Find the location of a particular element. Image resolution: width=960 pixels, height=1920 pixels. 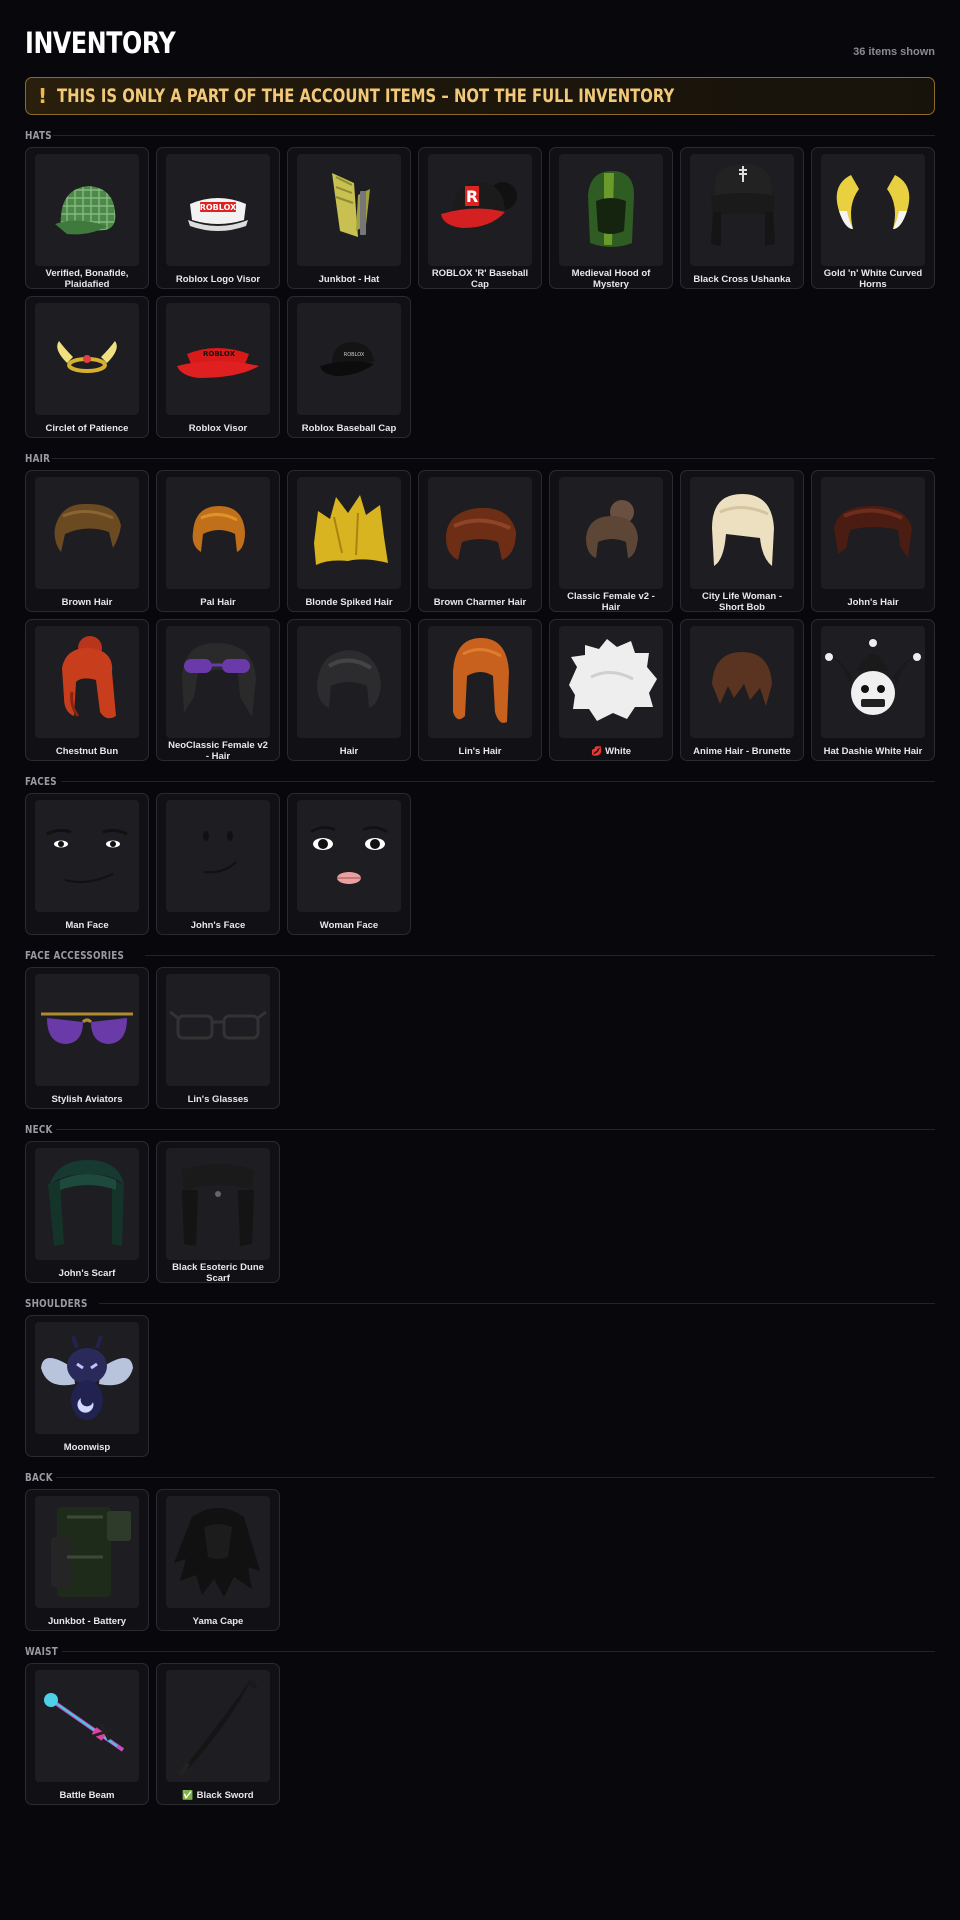

green-hood-icon is located at coordinates (611, 210).